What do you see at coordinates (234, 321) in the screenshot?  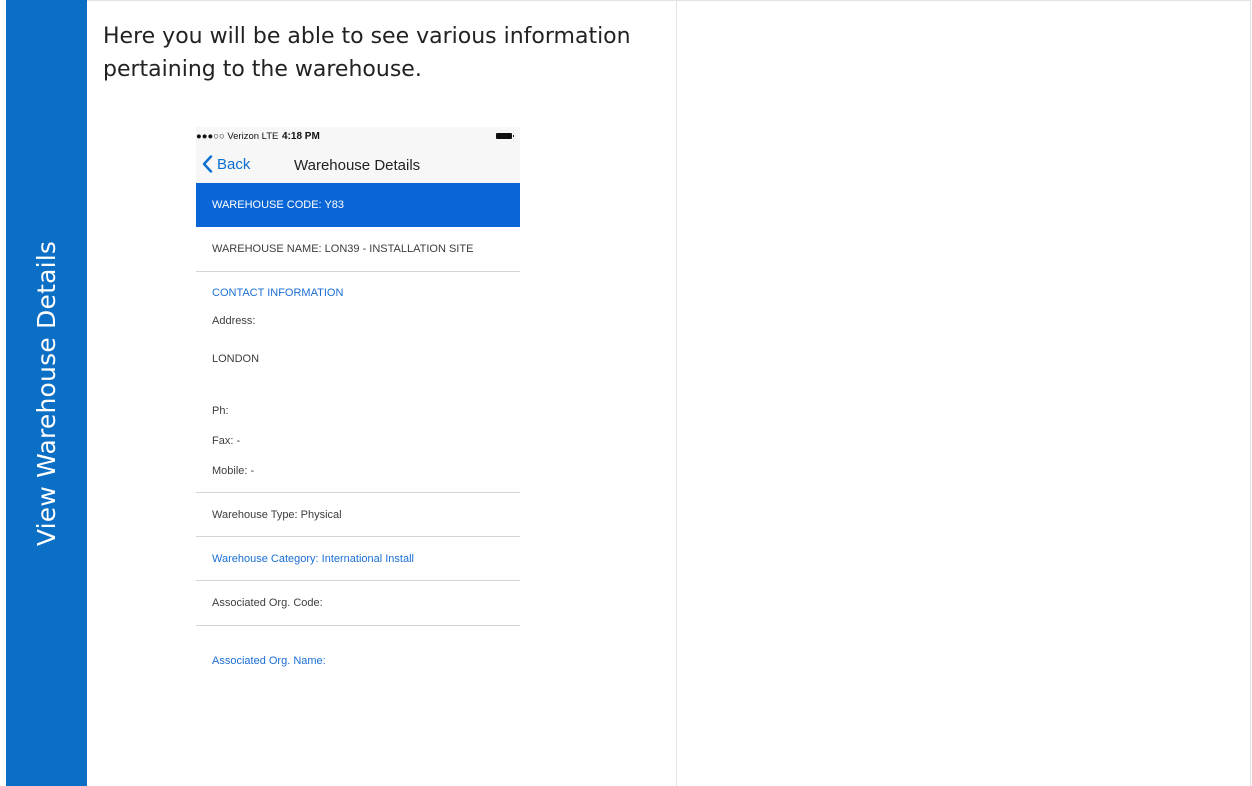 I see `address-label: Address:` at bounding box center [234, 321].